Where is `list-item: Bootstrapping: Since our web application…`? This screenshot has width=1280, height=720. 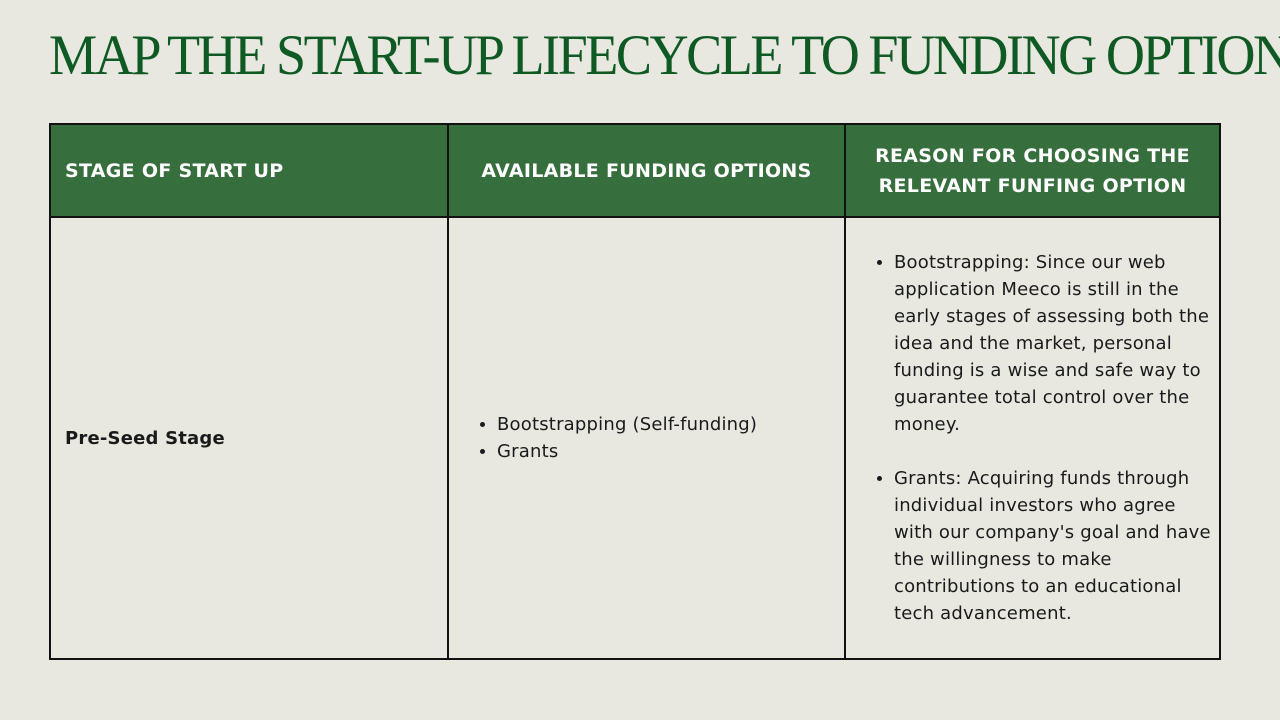
list-item: Bootstrapping: Since our web application… is located at coordinates (1052, 343).